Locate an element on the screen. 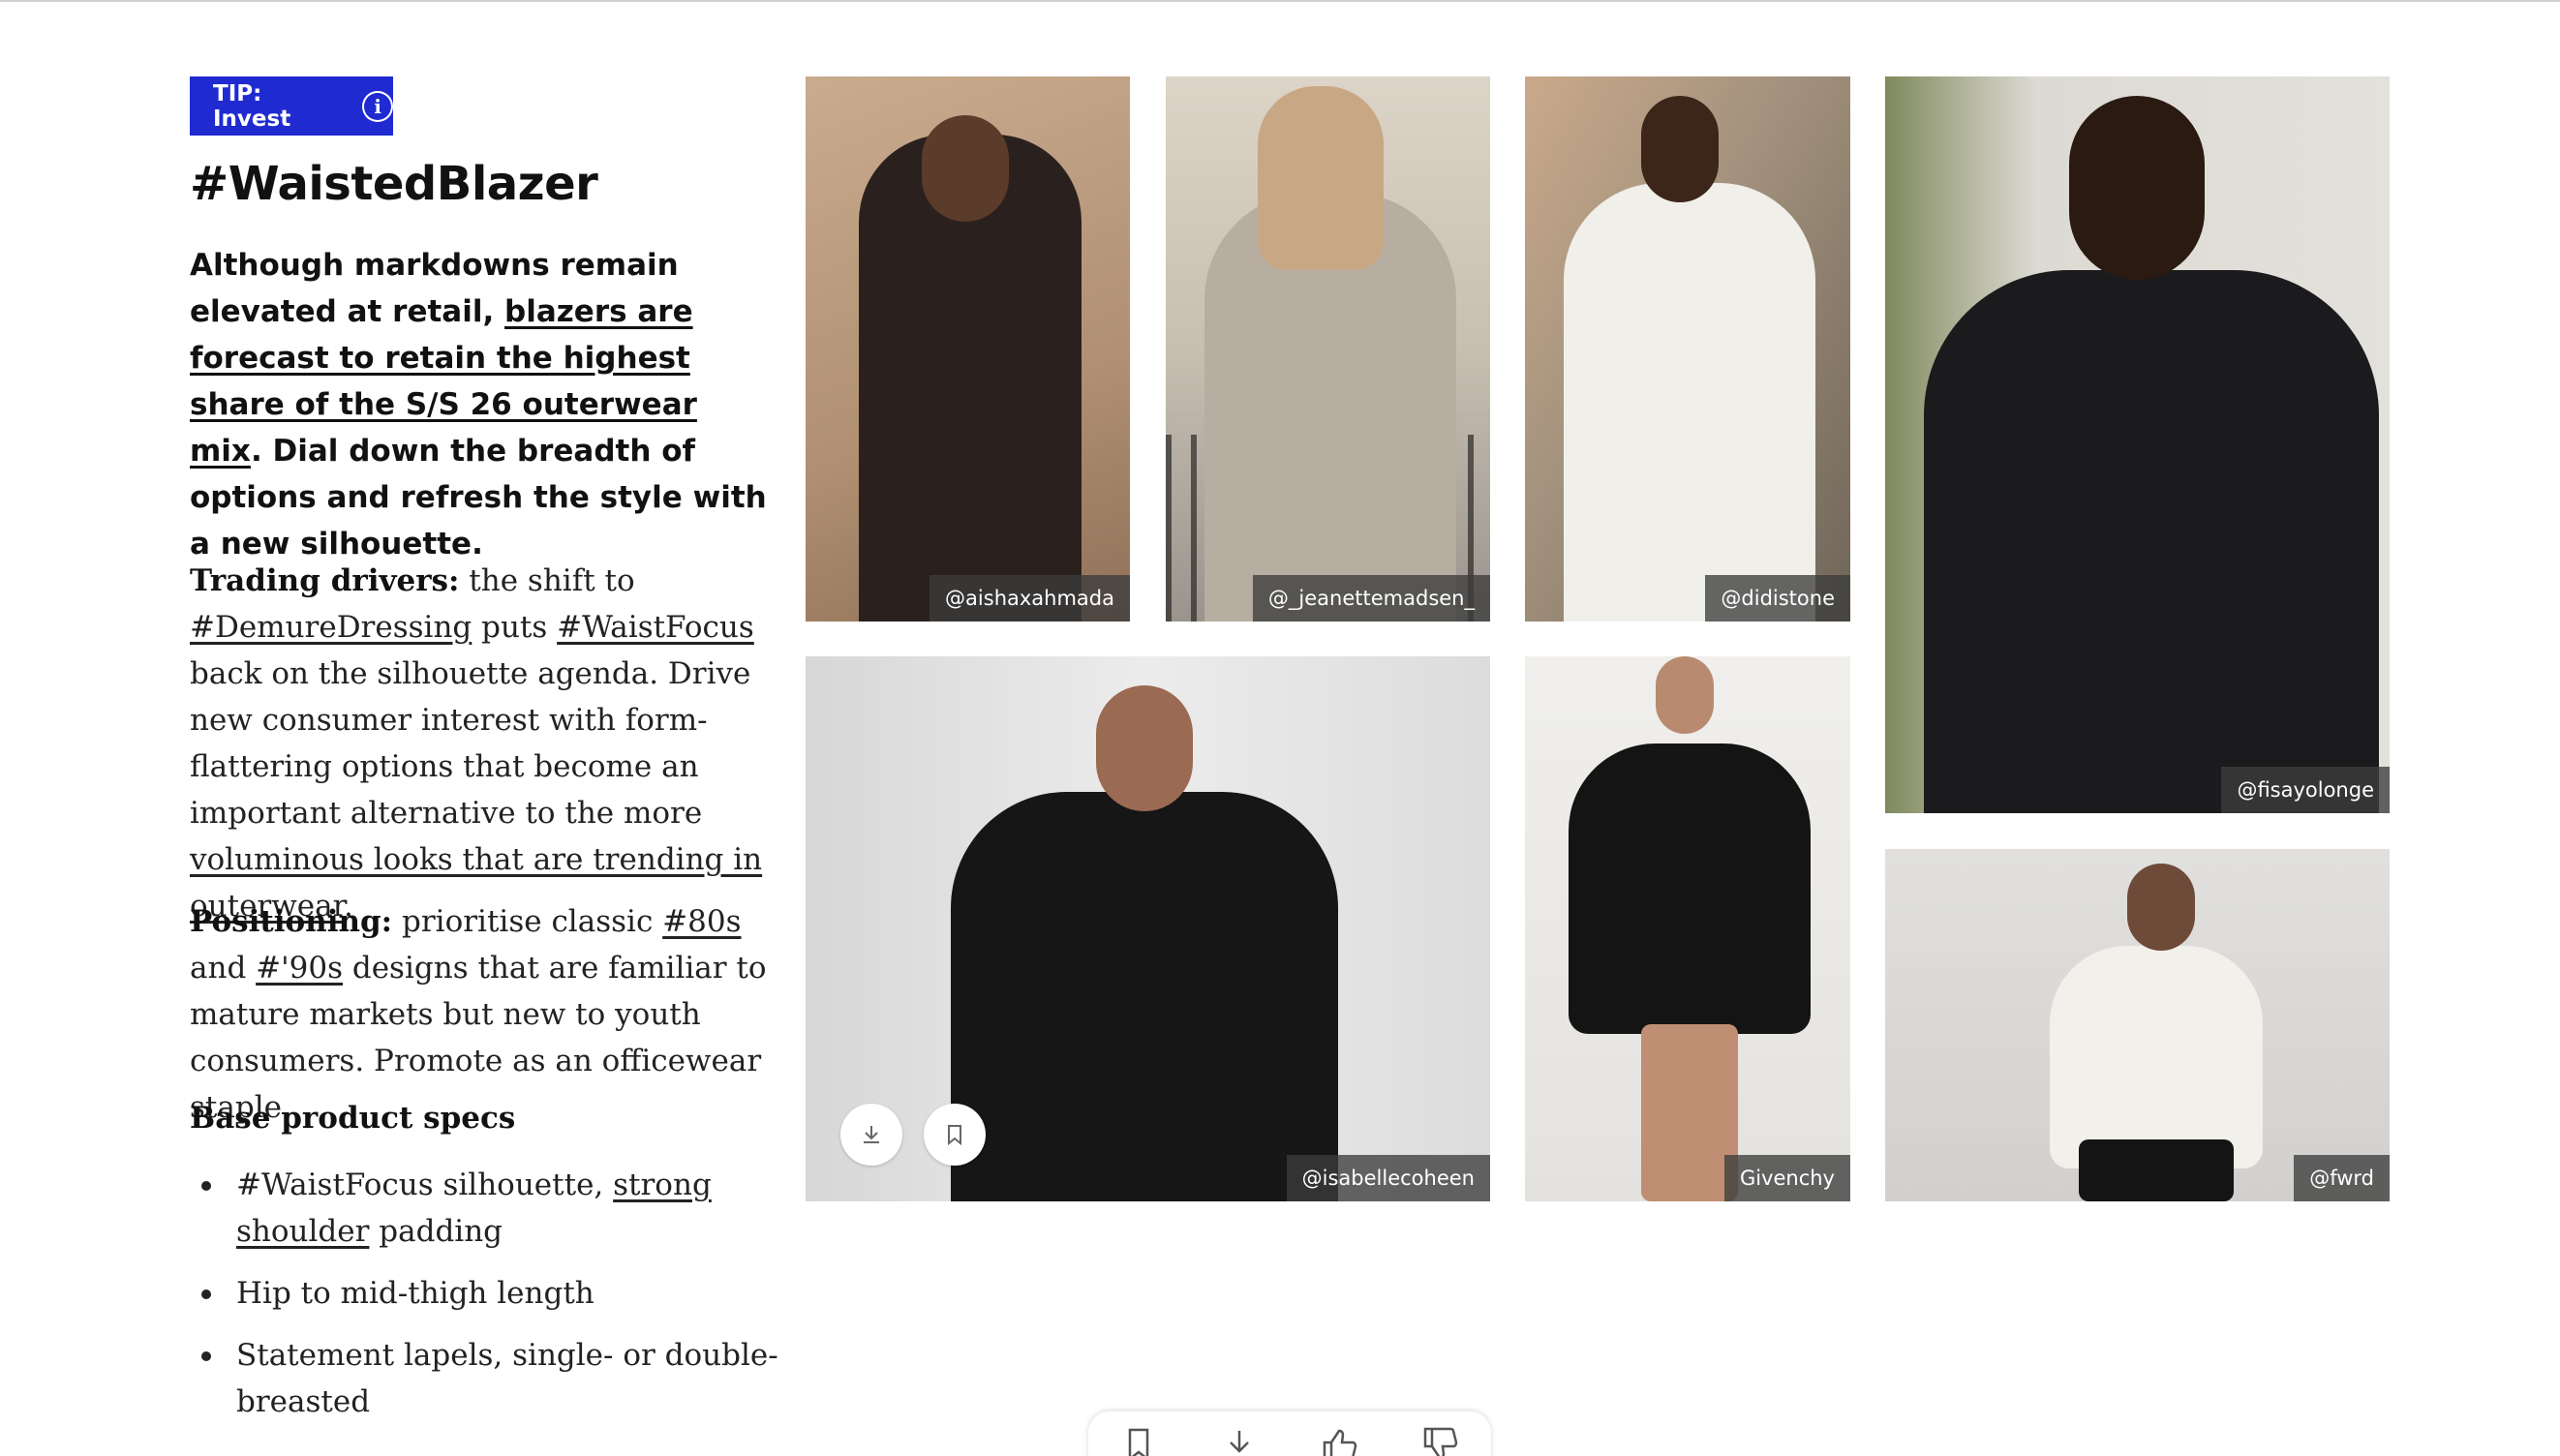 The image size is (2560, 1456). nineties-link: #'90s is located at coordinates (299, 969).